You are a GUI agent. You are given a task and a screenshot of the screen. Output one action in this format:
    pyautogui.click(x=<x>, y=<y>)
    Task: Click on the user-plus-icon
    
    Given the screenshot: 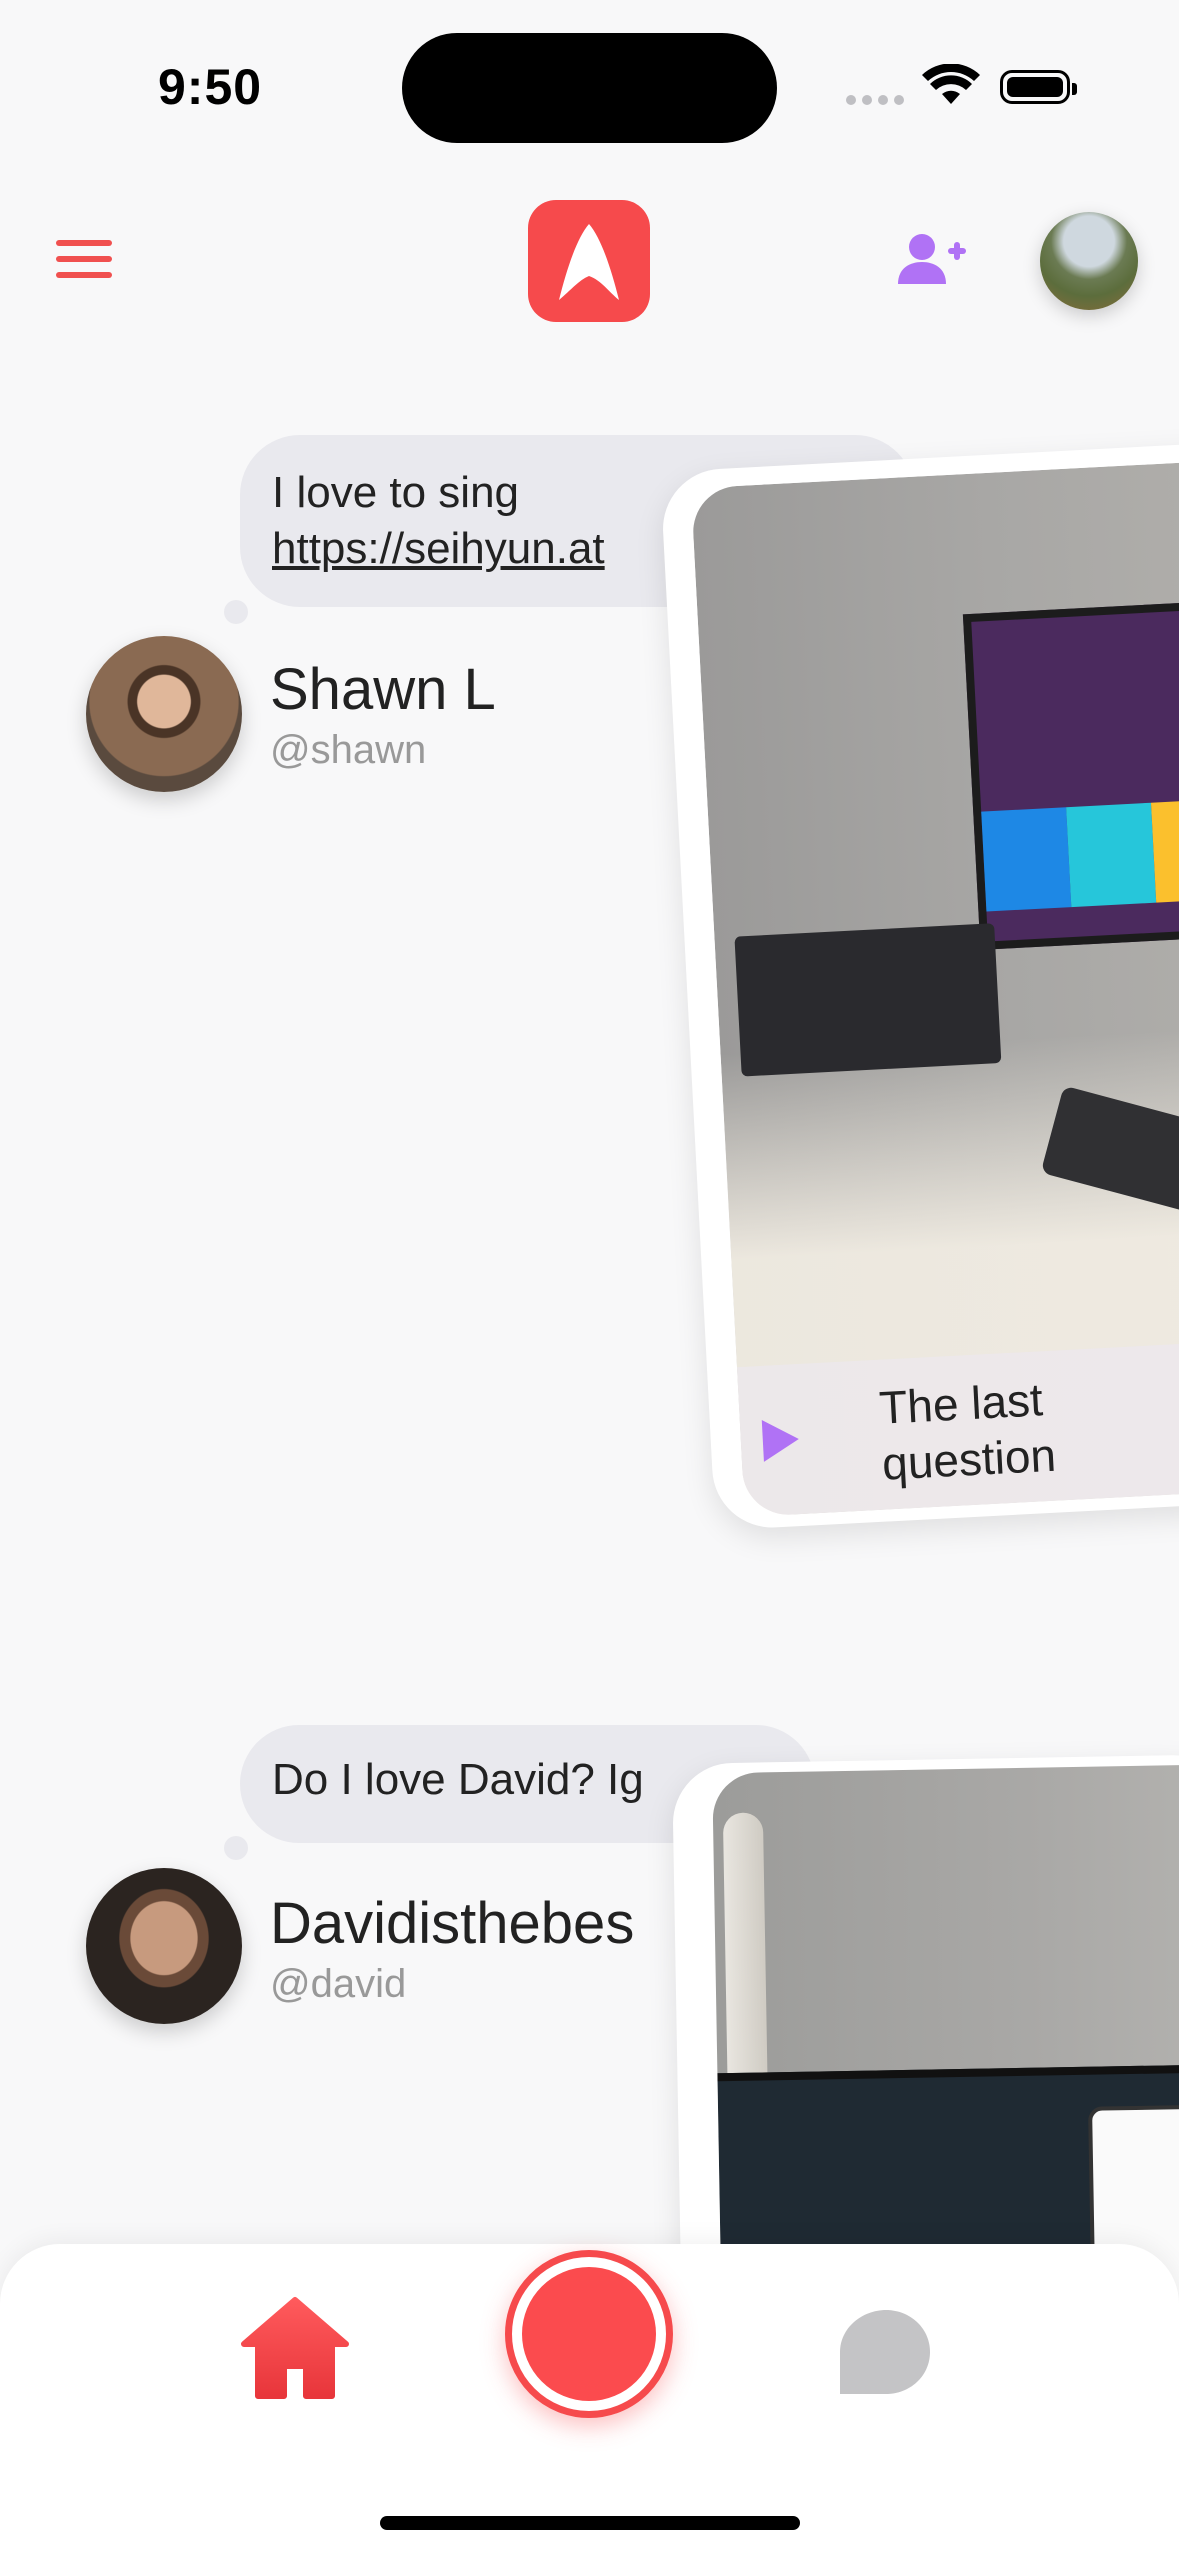 What is the action you would take?
    pyautogui.click(x=932, y=260)
    